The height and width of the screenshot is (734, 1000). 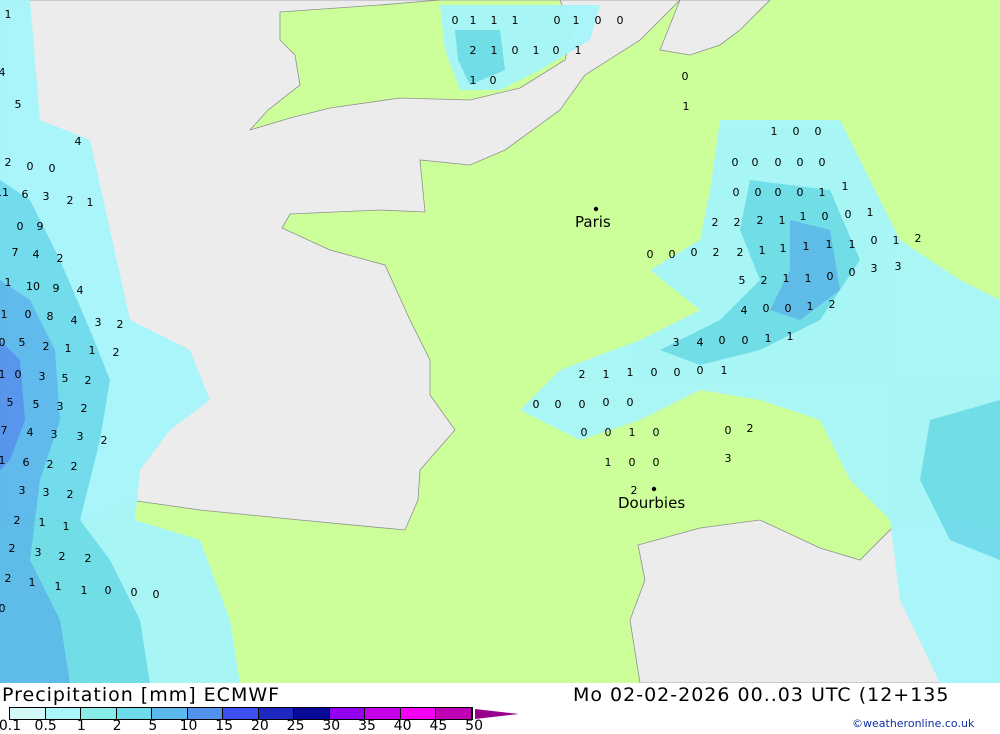 I want to click on precip-value-label: 9, so click(x=40, y=226).